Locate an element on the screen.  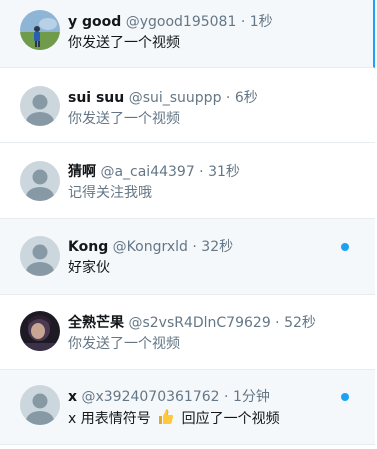
user-handle: @a_cai44397 is located at coordinates (147, 172).